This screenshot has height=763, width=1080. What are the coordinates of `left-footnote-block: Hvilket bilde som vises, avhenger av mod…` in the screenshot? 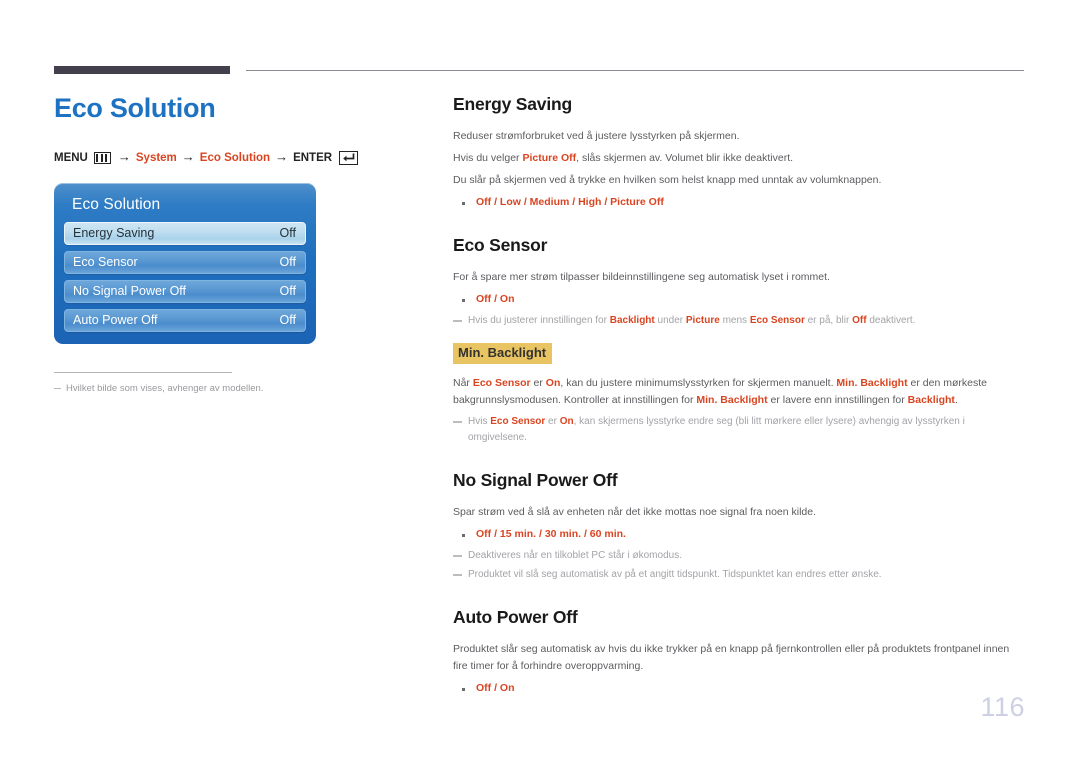 It's located at (179, 383).